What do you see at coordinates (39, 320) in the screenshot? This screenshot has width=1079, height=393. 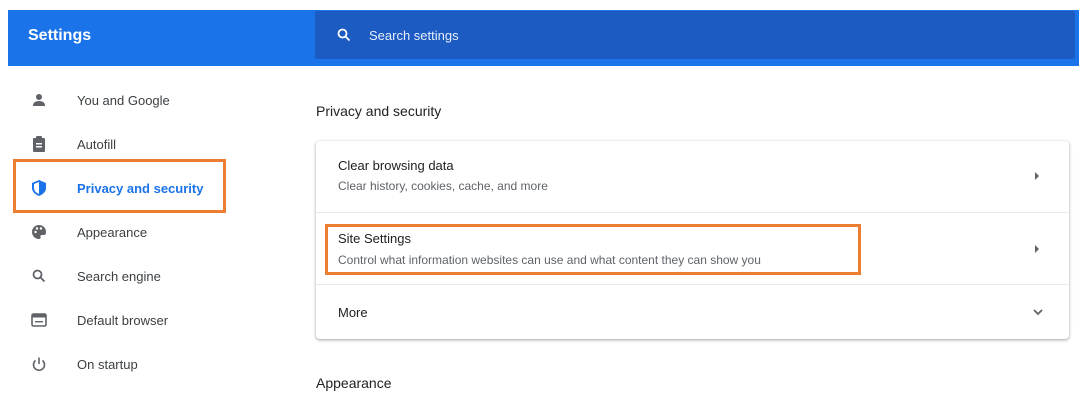 I see `browser-icon` at bounding box center [39, 320].